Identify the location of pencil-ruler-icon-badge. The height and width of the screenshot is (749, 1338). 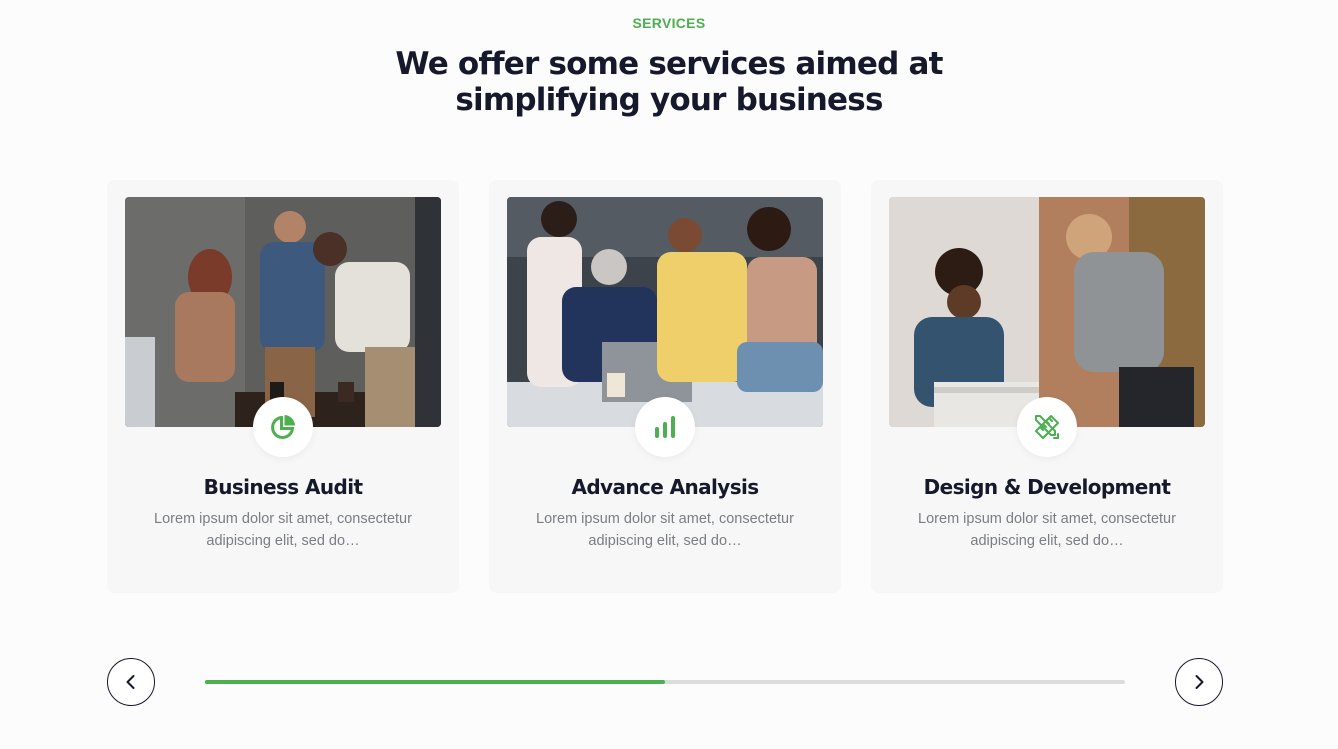
(1047, 427).